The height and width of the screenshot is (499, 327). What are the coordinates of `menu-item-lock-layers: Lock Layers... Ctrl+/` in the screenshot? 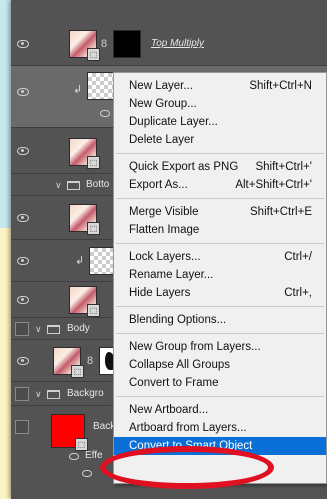 It's located at (220, 257).